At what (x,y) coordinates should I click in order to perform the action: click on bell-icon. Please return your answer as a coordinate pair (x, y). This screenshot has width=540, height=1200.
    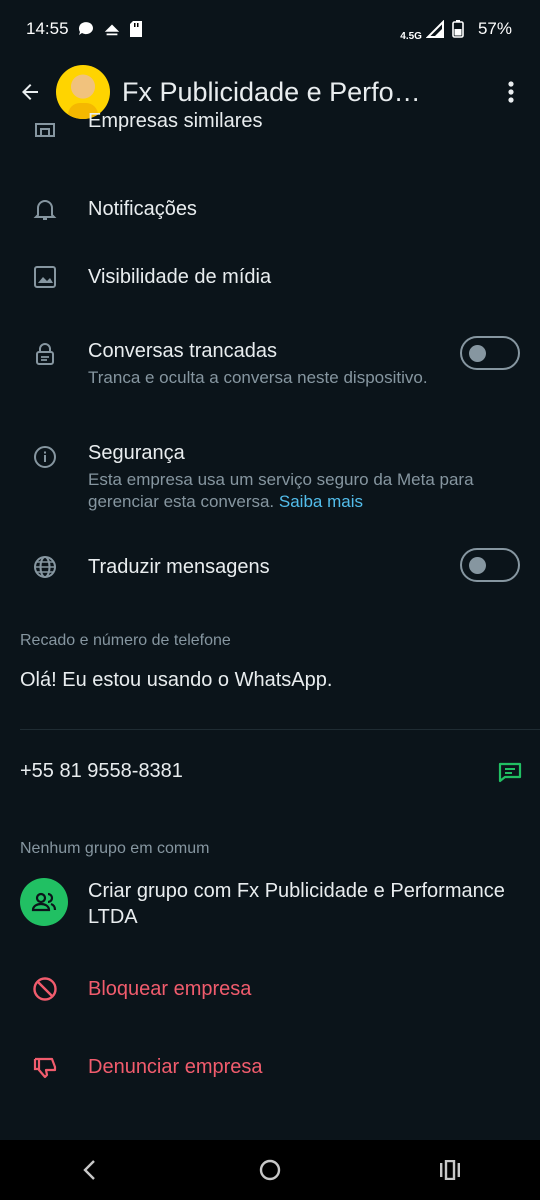
    Looking at the image, I should click on (45, 209).